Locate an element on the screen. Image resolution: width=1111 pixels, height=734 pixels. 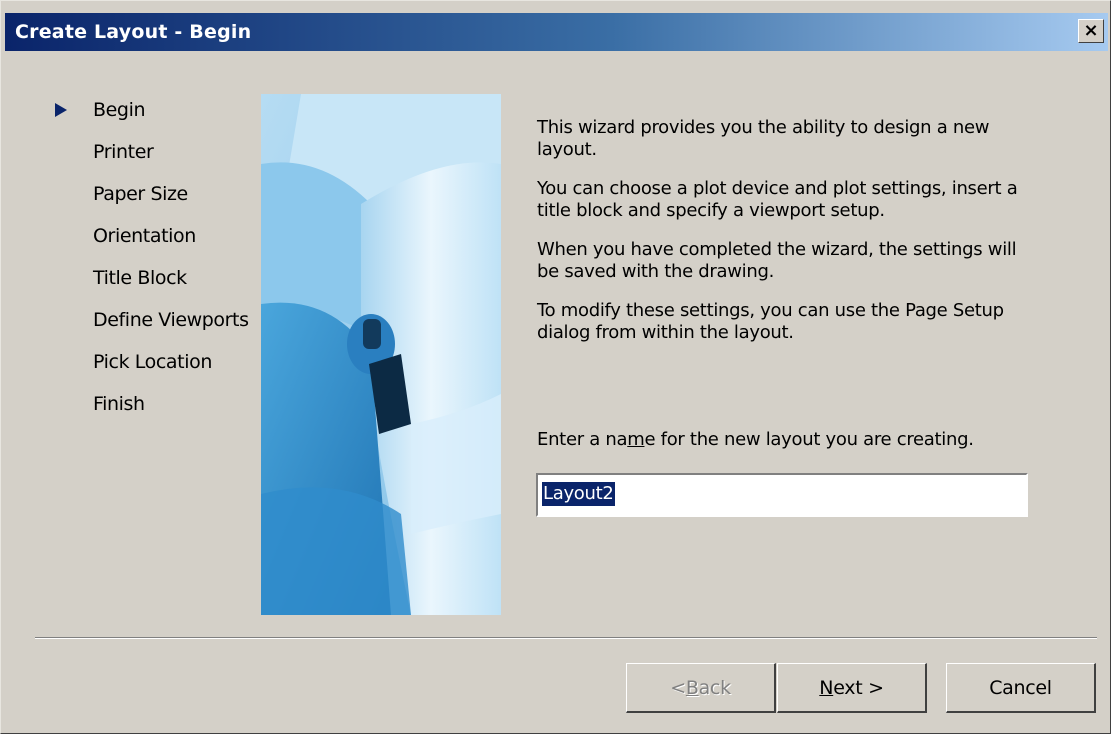
step-define-viewports: Define Viewports is located at coordinates (160, 328).